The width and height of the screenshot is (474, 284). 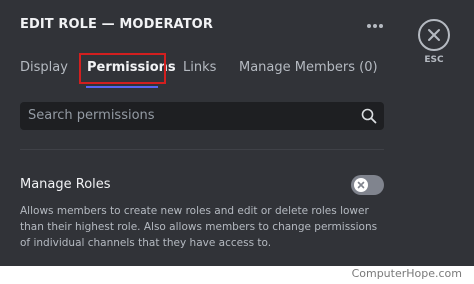 I want to click on search-icon, so click(x=369, y=116).